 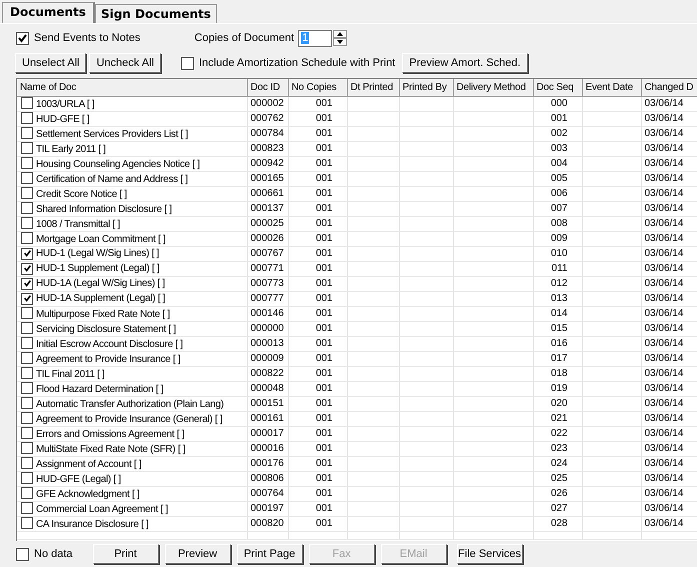 I want to click on button: Unselect All, so click(x=50, y=63).